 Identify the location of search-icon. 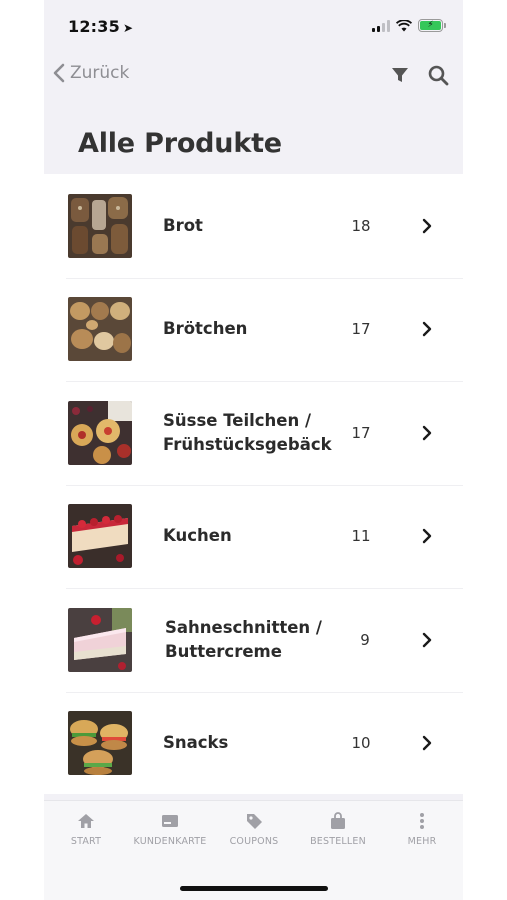
(438, 75).